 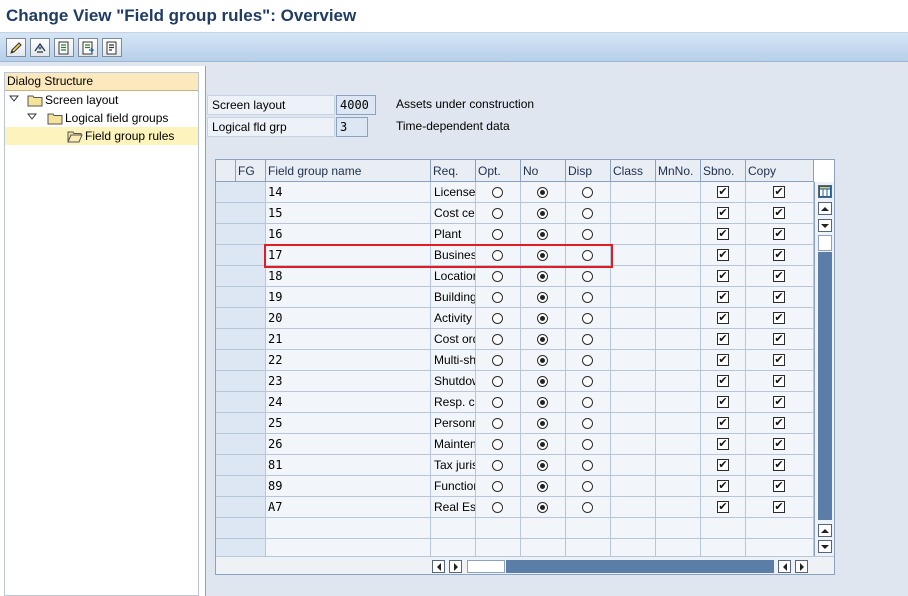 I want to click on table-row: 26Maintenance order ✔ ✔, so click(x=515, y=444).